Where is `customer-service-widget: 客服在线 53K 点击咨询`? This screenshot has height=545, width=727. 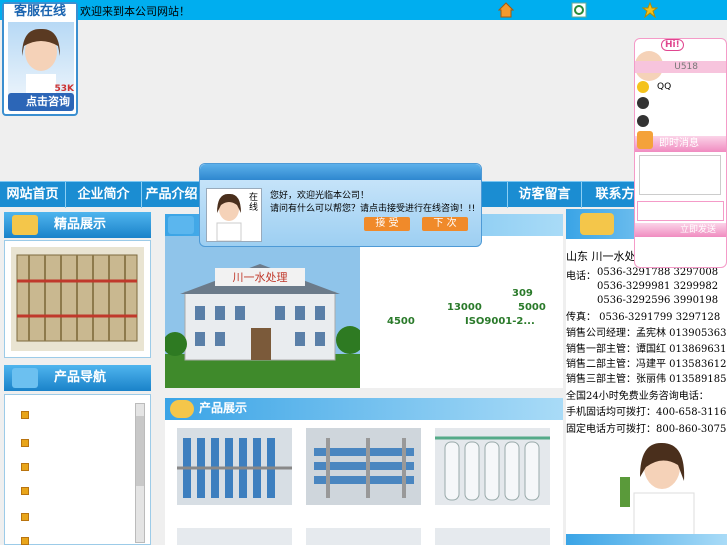
customer-service-widget: 客服在线 53K 点击咨询 is located at coordinates (40, 59).